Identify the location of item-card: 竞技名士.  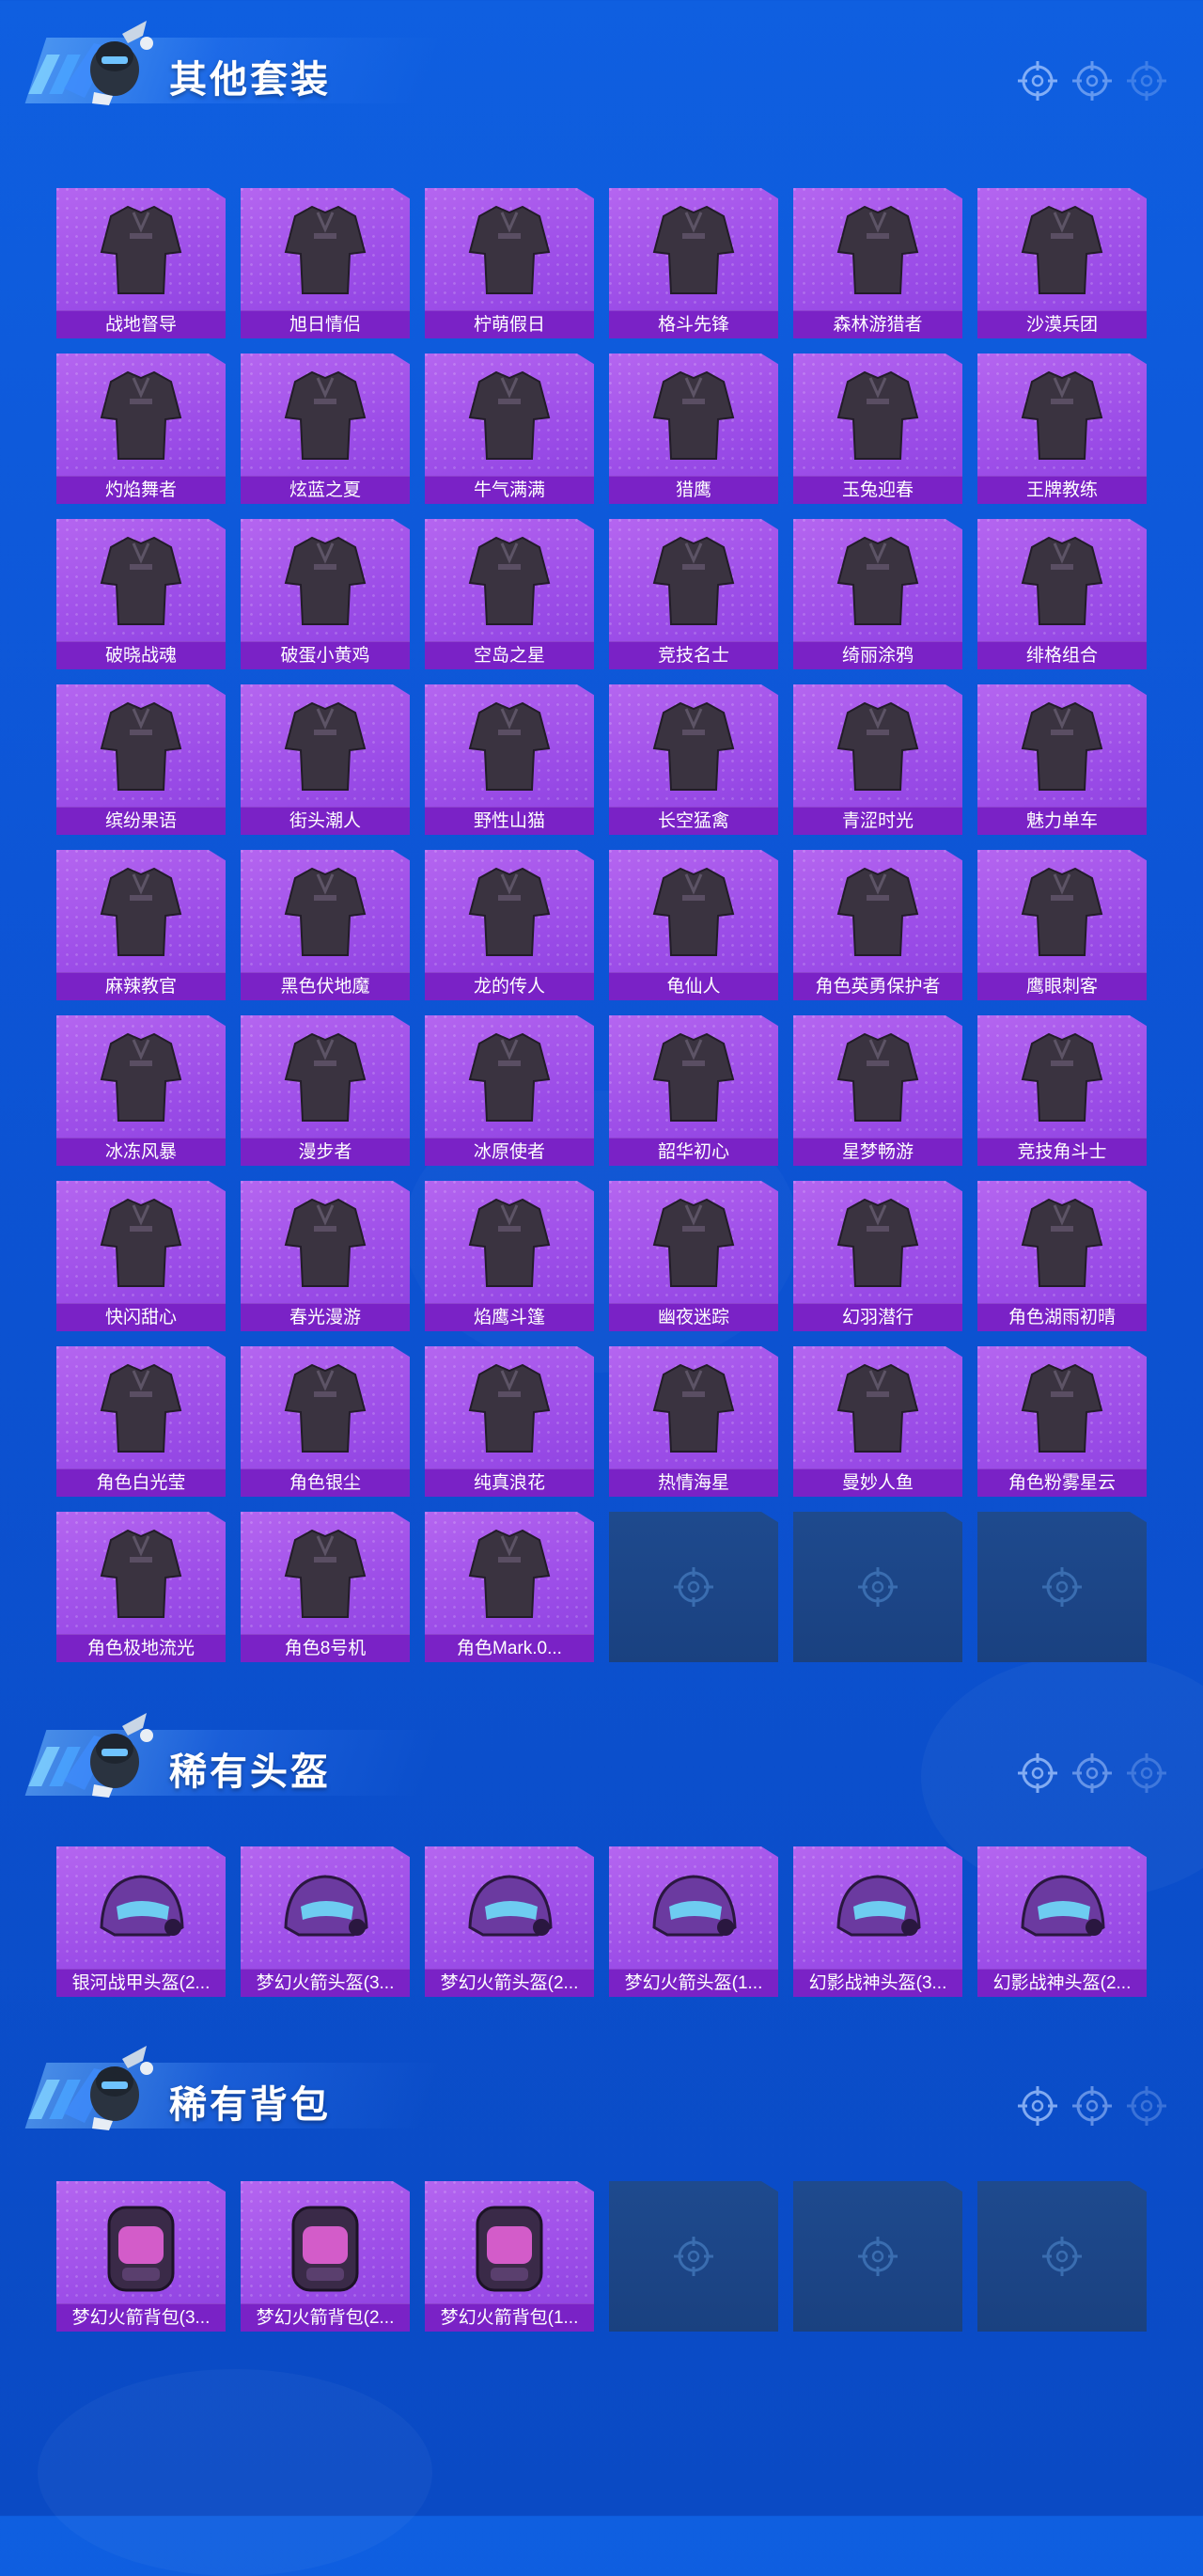
(693, 594).